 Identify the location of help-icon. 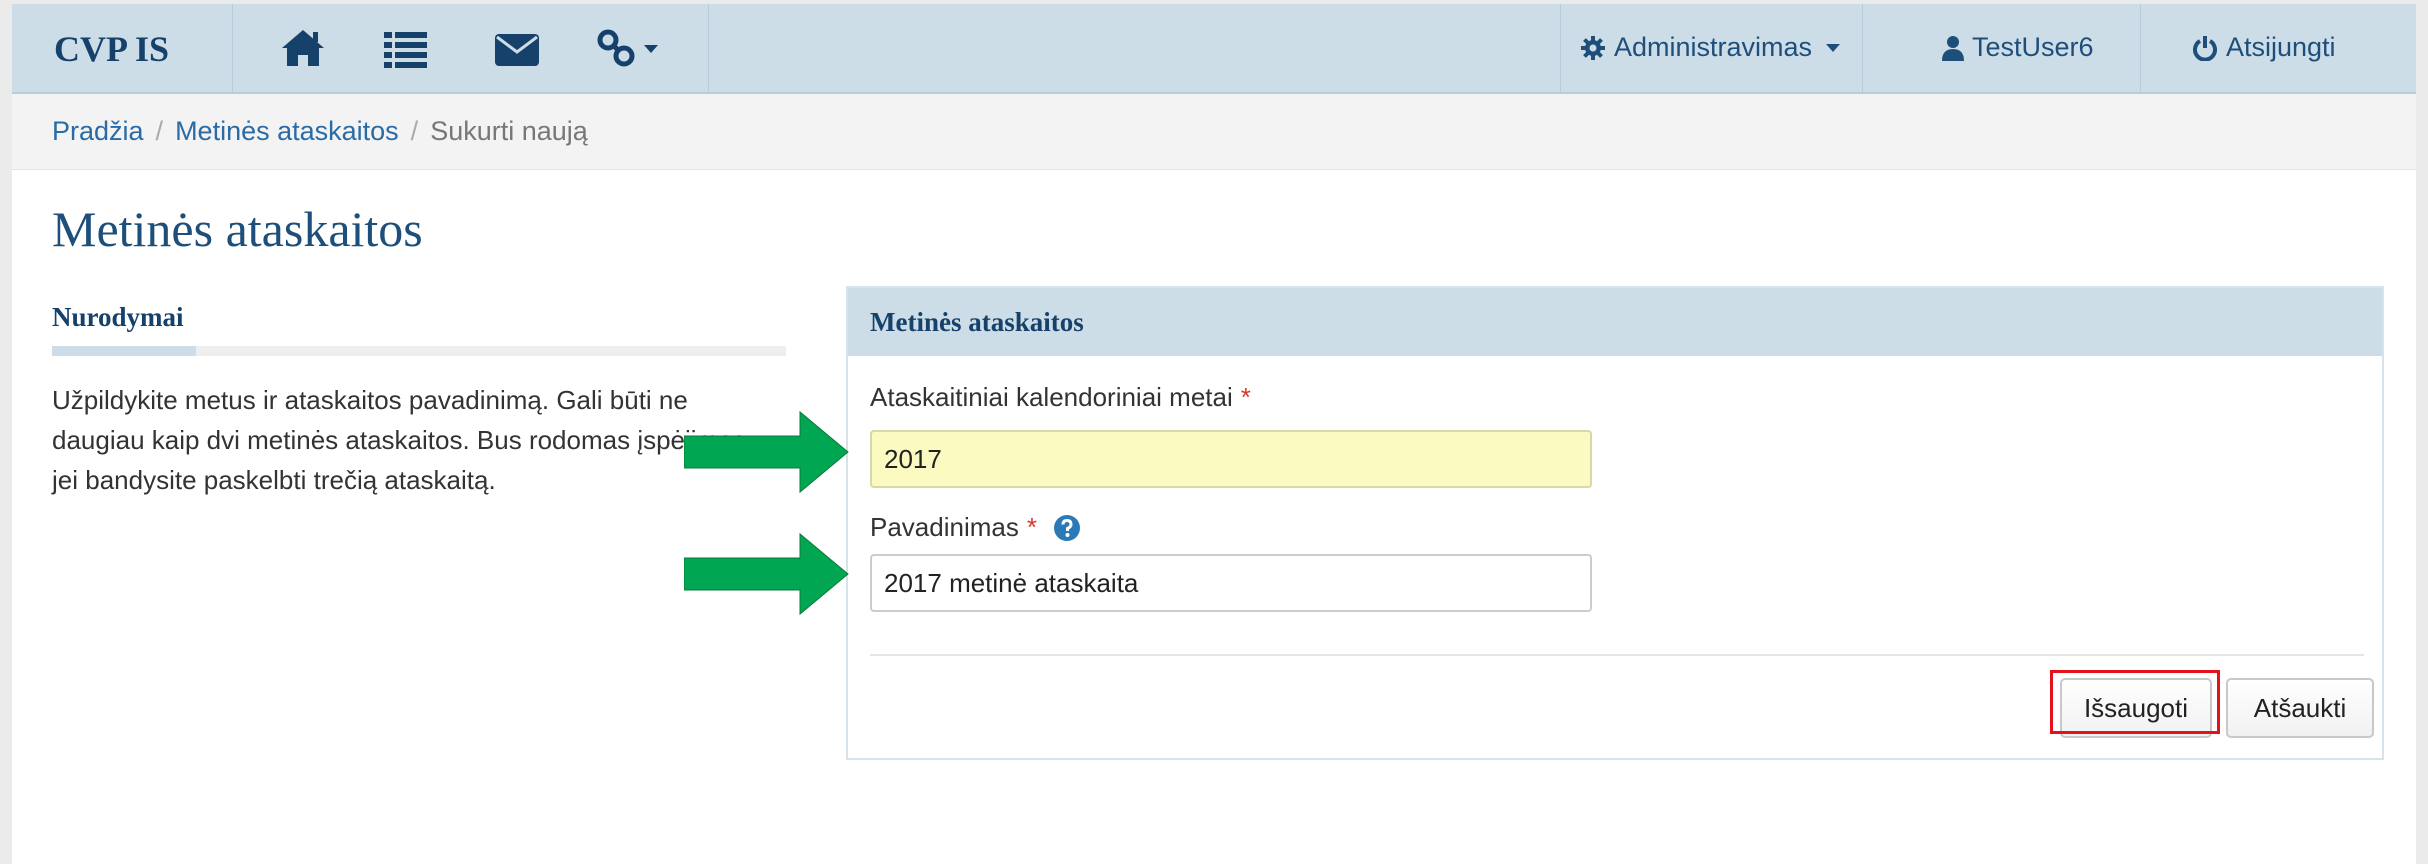
(1067, 528).